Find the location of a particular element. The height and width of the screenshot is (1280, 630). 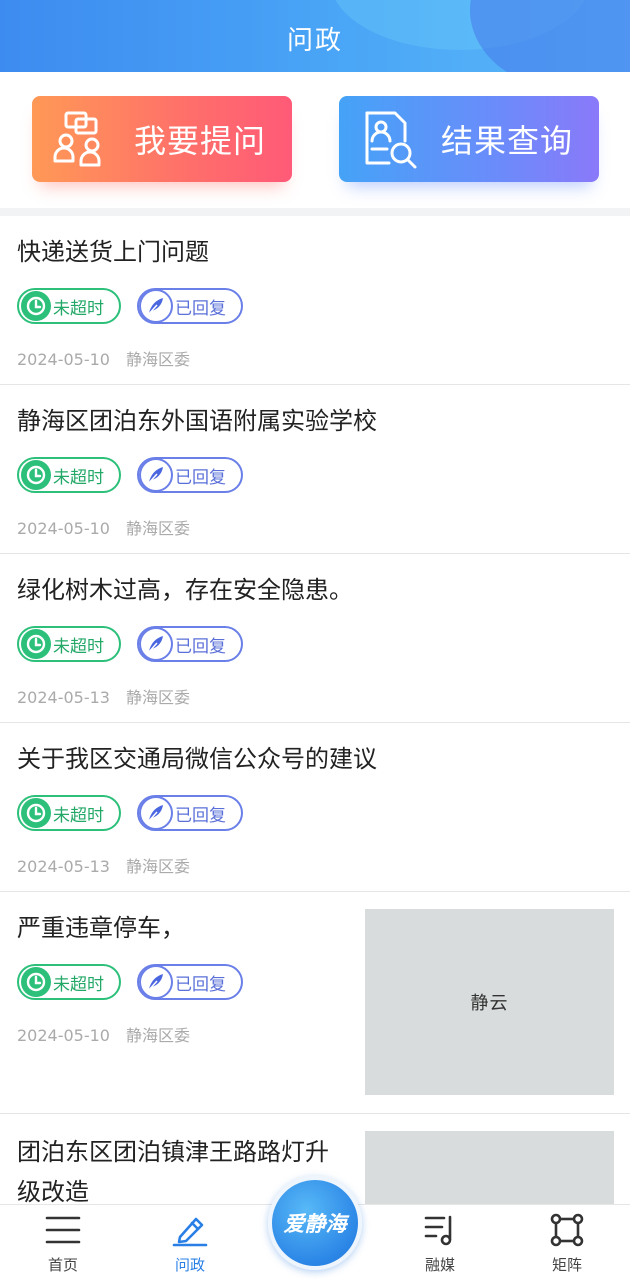

top-header: 问政 is located at coordinates (315, 36).